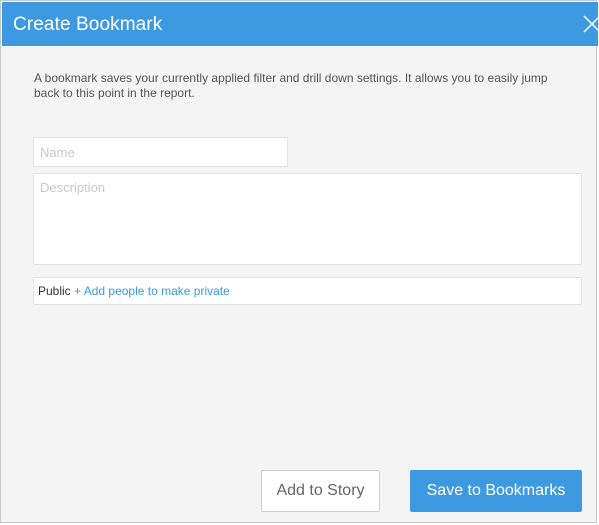 The height and width of the screenshot is (525, 599). What do you see at coordinates (160, 152) in the screenshot?
I see `bookmark-name-input` at bounding box center [160, 152].